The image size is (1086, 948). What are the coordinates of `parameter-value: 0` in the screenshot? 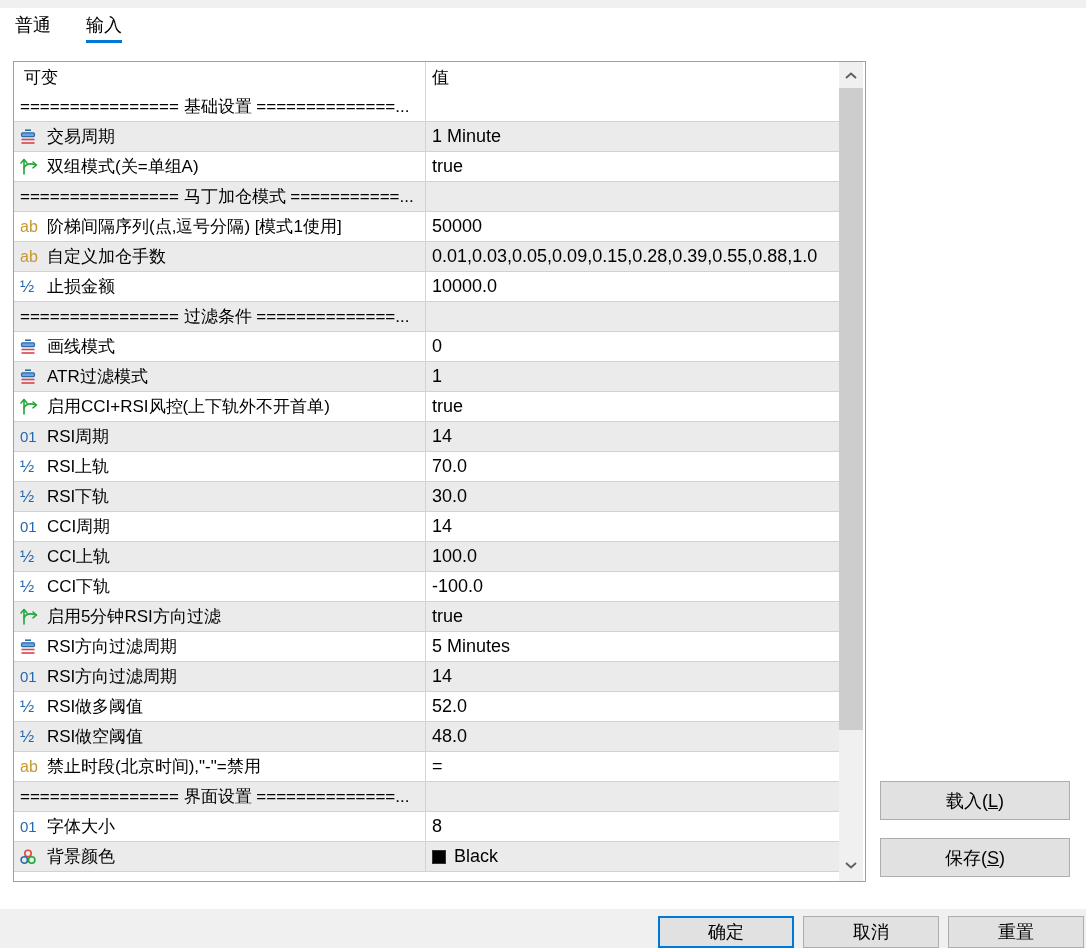 It's located at (437, 346).